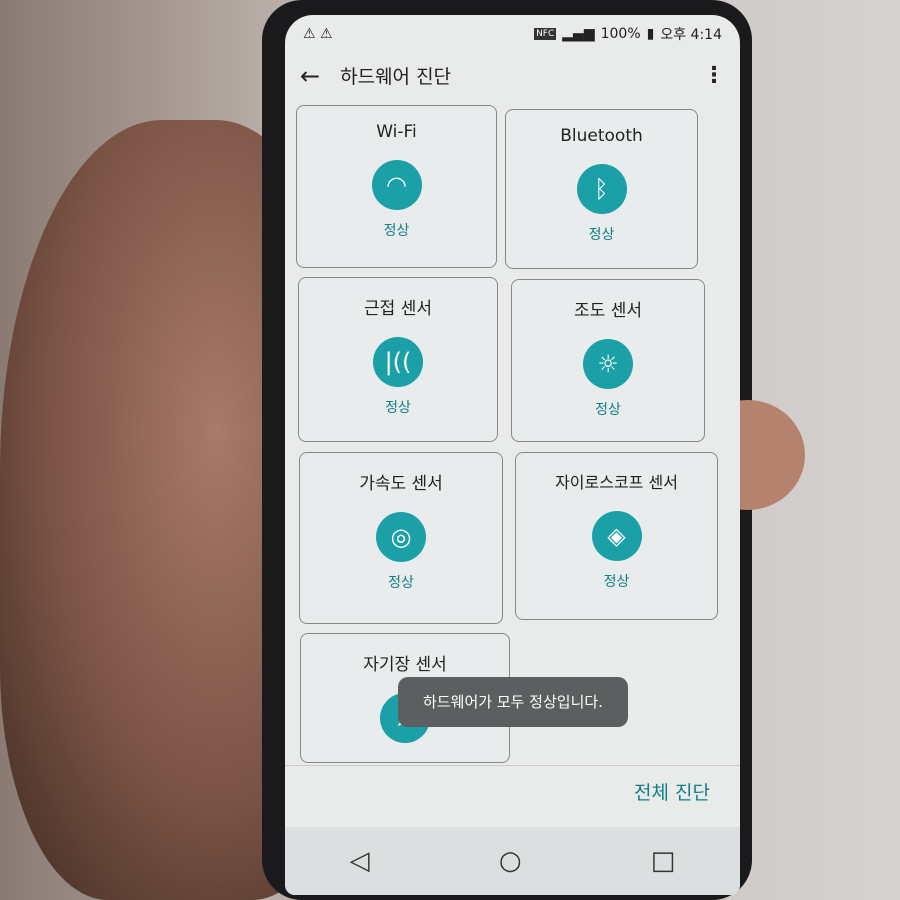  Describe the element at coordinates (405, 665) in the screenshot. I see `card-title: 자기장 센서` at that location.